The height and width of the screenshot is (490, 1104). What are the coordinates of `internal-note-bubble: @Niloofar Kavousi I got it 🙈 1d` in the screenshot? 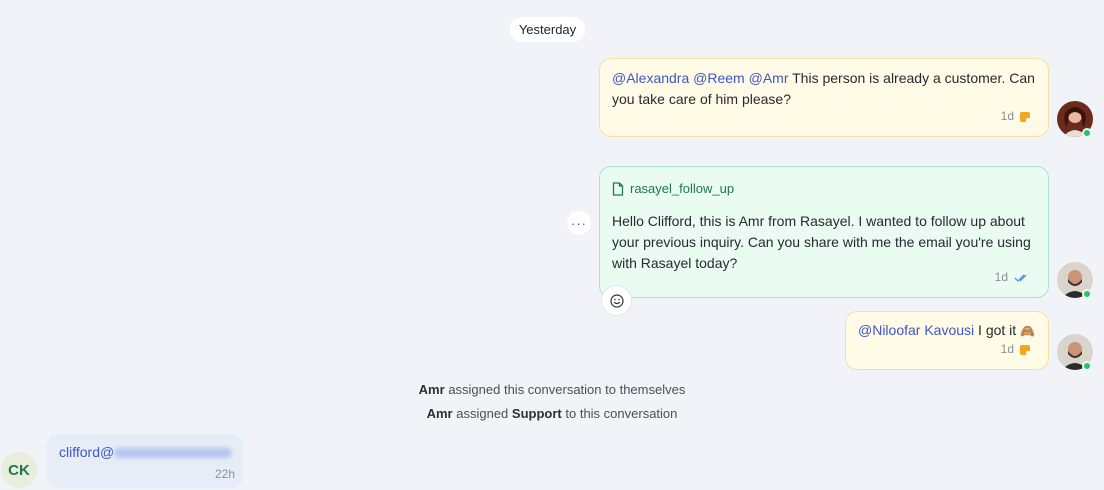 It's located at (947, 340).